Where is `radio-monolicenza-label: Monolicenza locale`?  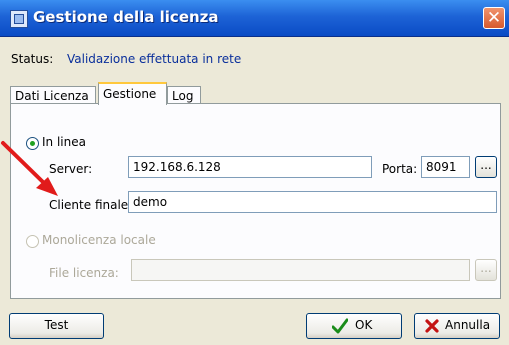
radio-monolicenza-label: Monolicenza locale is located at coordinates (99, 240).